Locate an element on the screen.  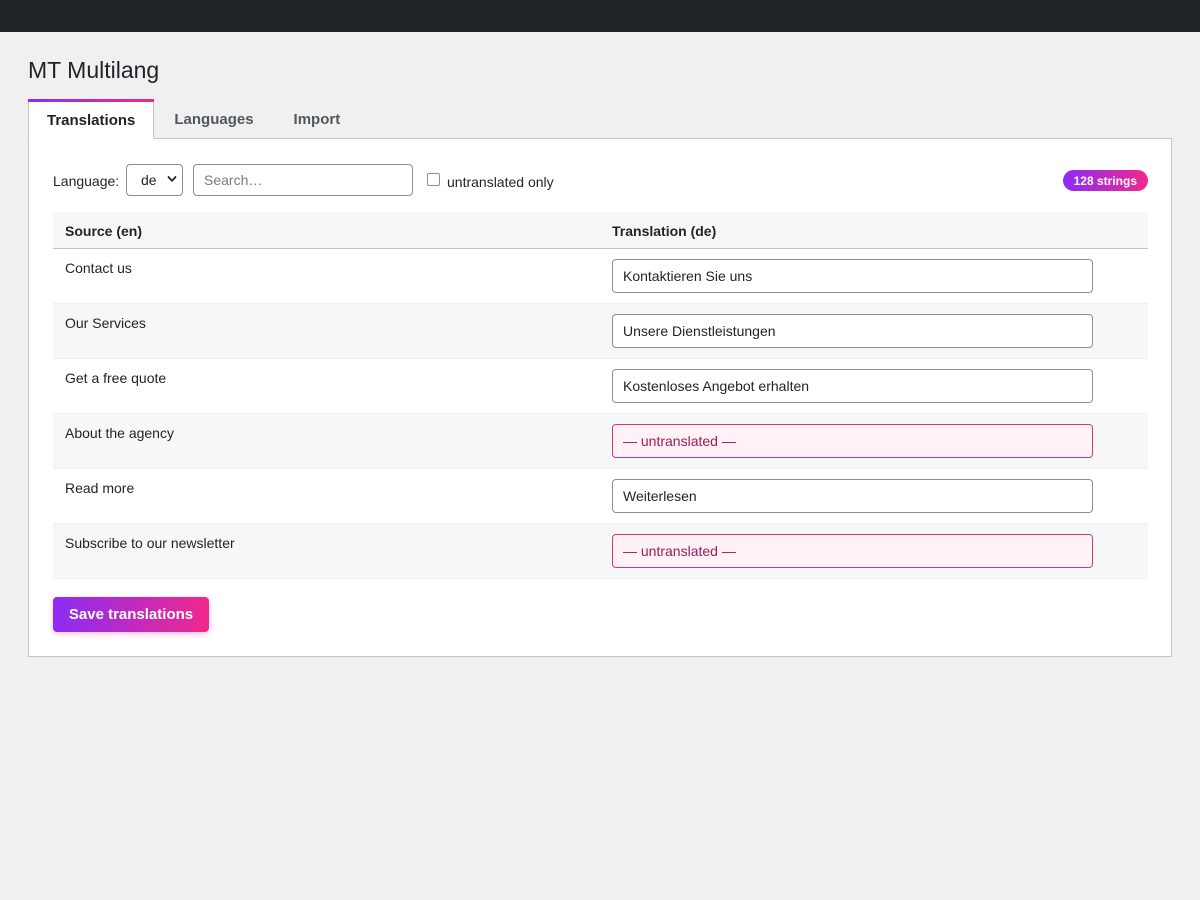
tab-translations: Translations is located at coordinates (91, 119).